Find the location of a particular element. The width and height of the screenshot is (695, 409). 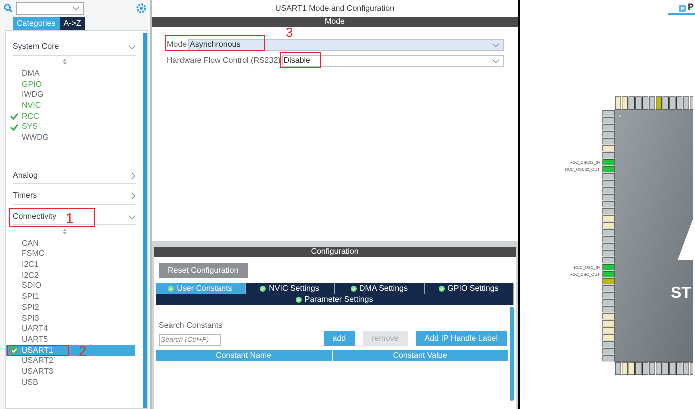

field-label: Mode is located at coordinates (177, 45).